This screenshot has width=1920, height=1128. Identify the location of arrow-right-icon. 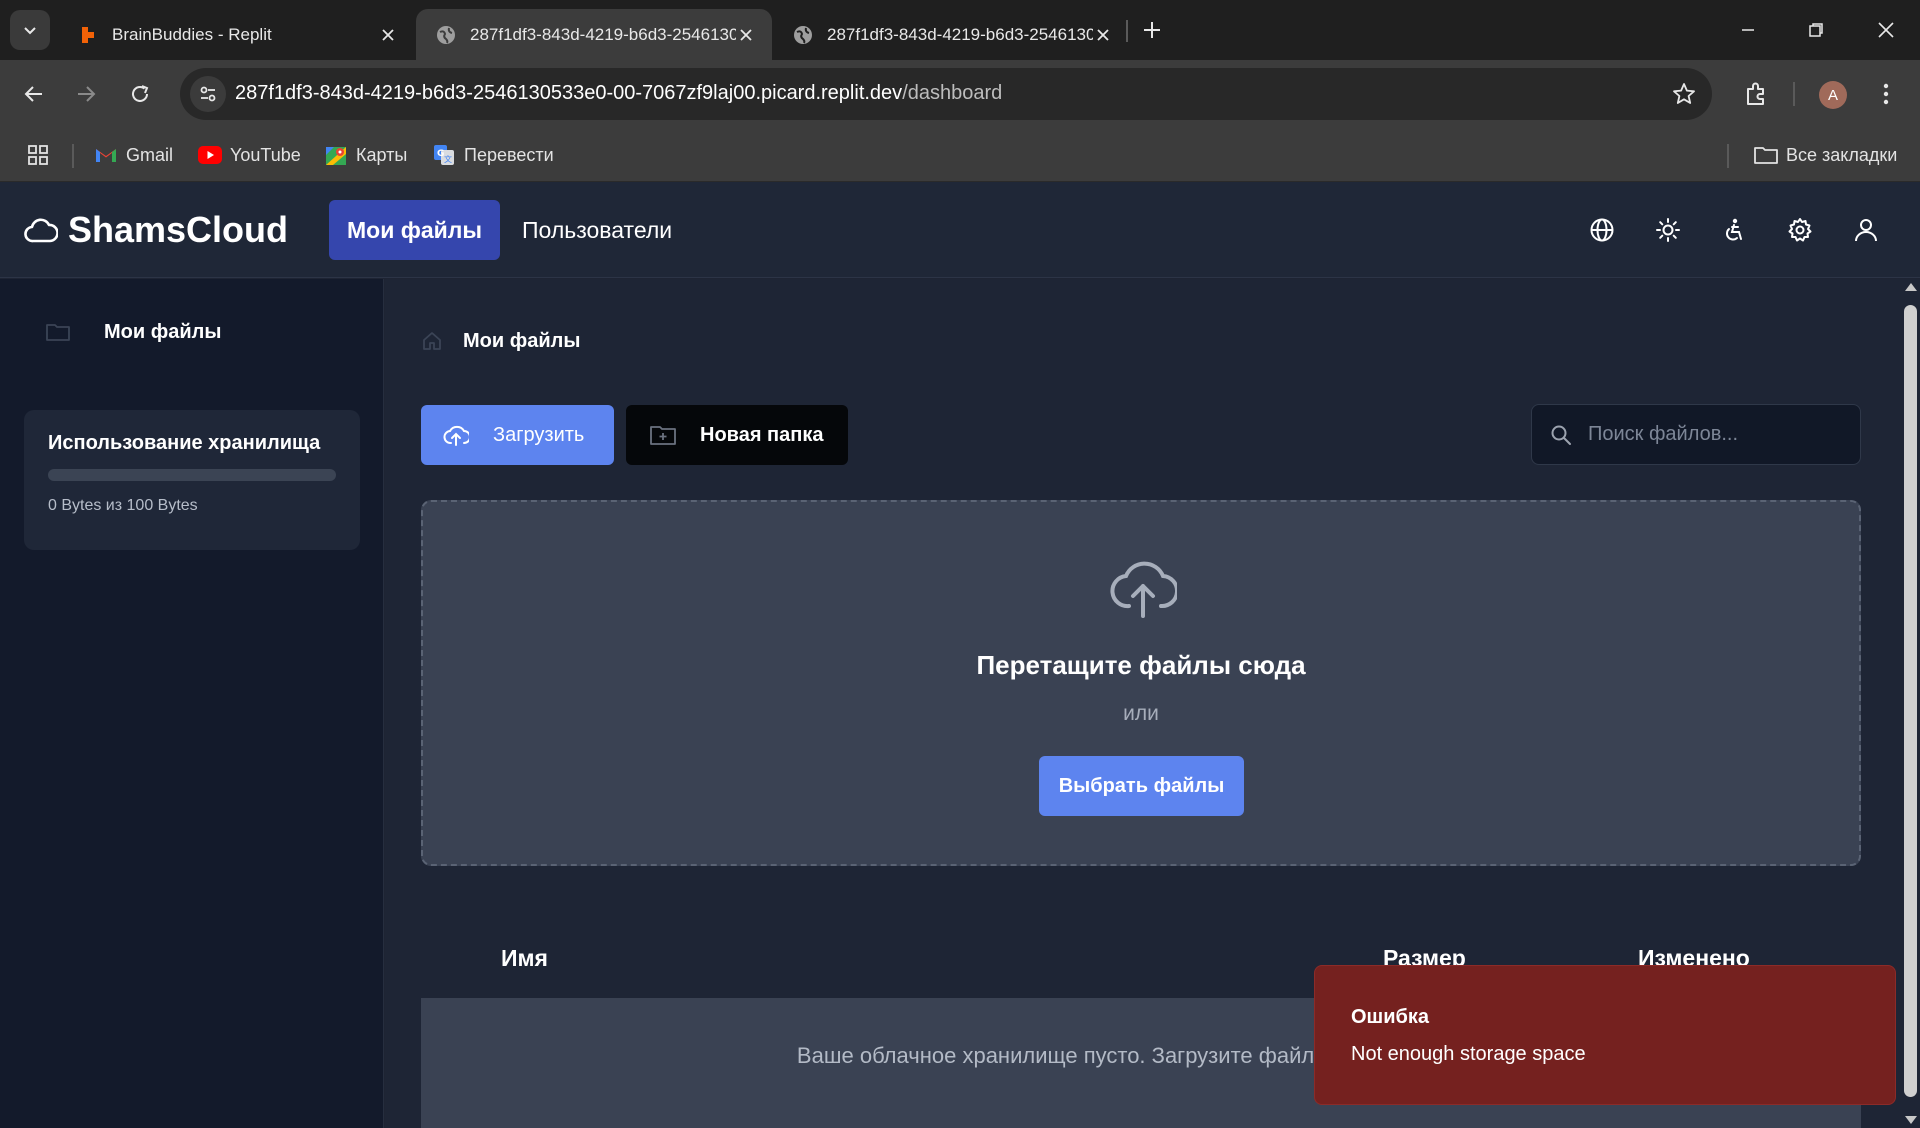
(87, 94).